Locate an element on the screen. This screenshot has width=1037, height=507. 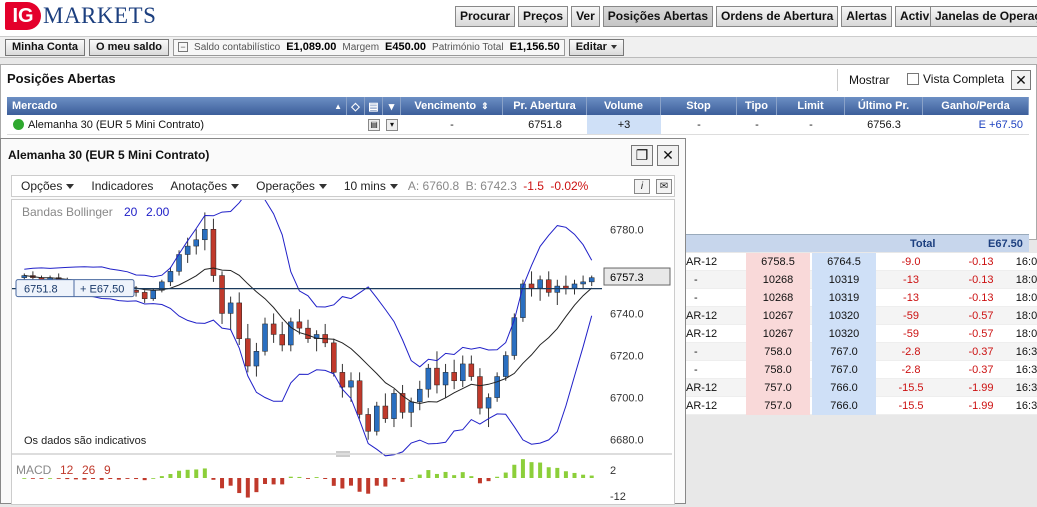
col-tipo: Tipo is located at coordinates (757, 106).